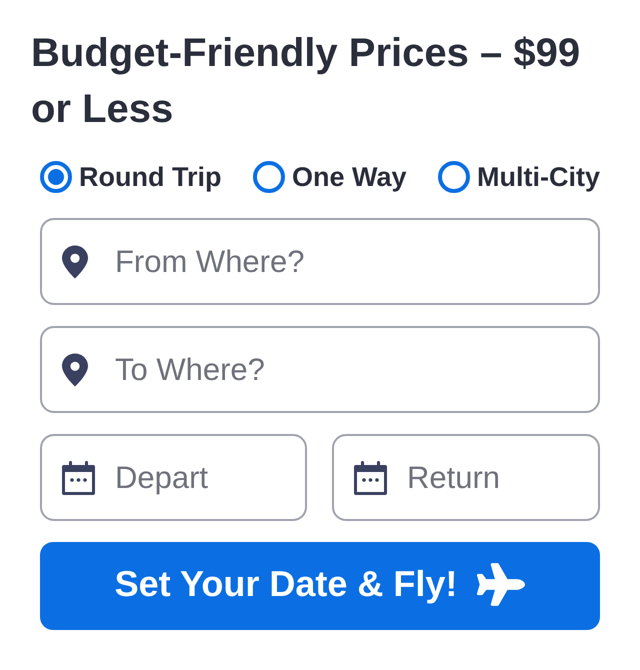 This screenshot has height=670, width=640. What do you see at coordinates (501, 584) in the screenshot?
I see `airplane-icon` at bounding box center [501, 584].